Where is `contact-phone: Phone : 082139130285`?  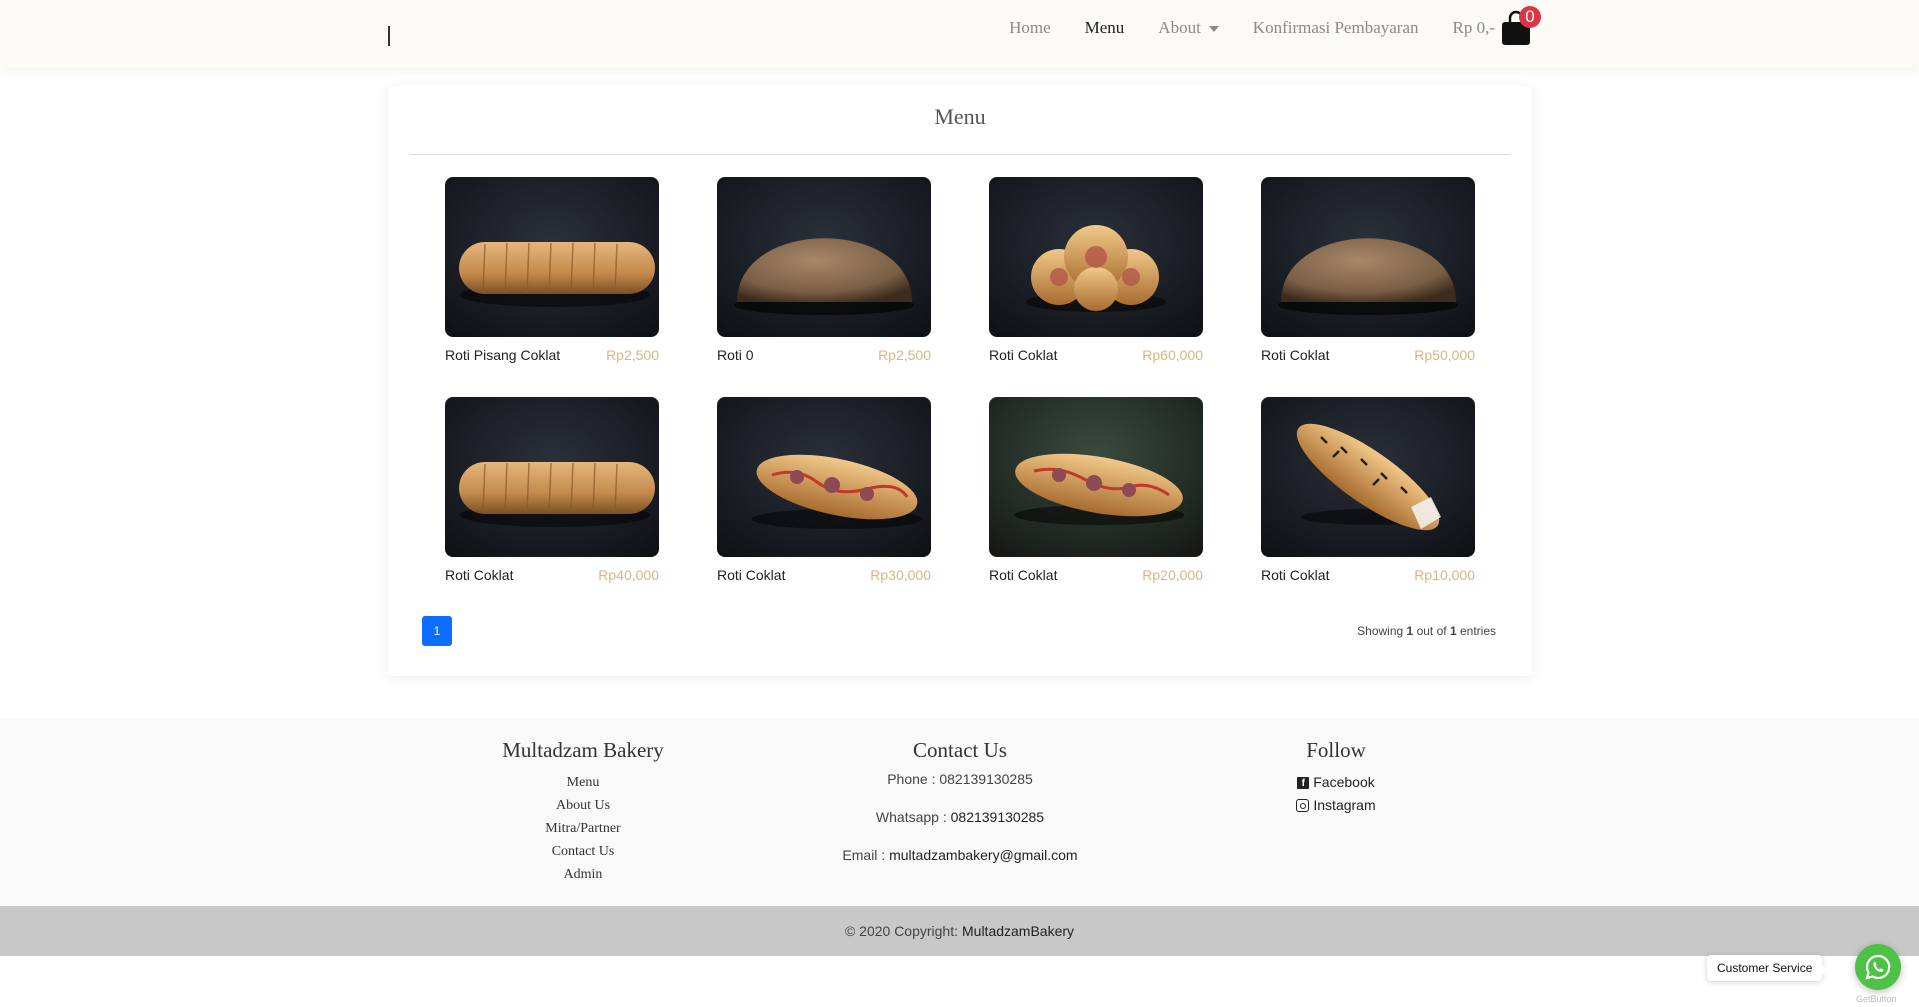
contact-phone: Phone : 082139130285 is located at coordinates (960, 779).